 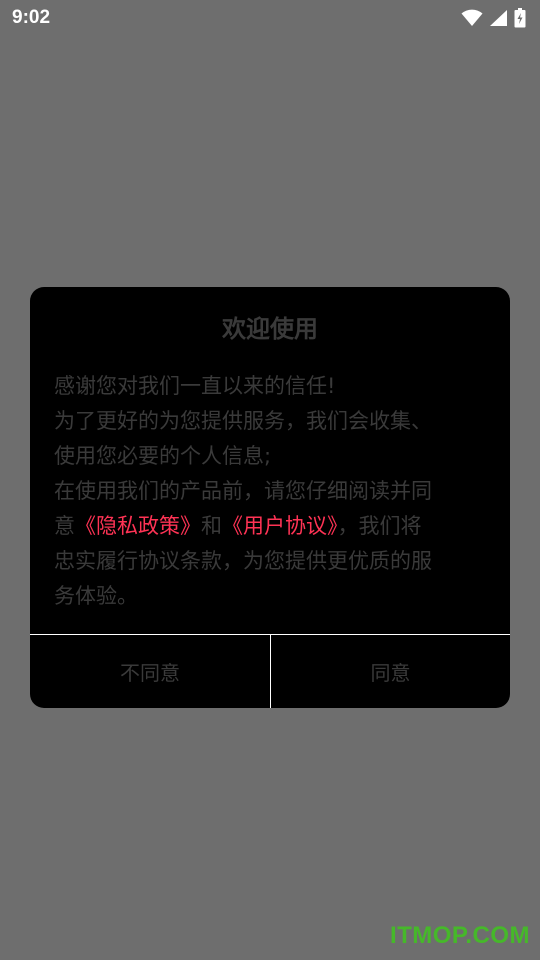 I want to click on dialog-title: 欢迎使用, so click(x=270, y=329).